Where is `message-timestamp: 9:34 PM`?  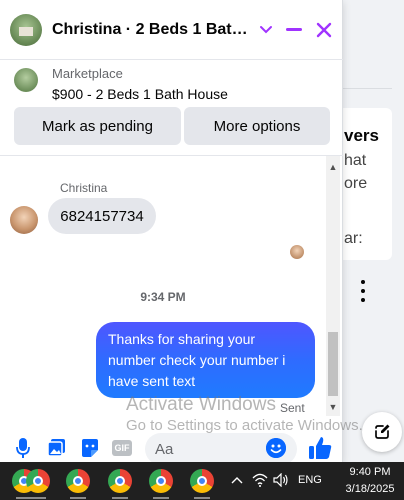 message-timestamp: 9:34 PM is located at coordinates (163, 297).